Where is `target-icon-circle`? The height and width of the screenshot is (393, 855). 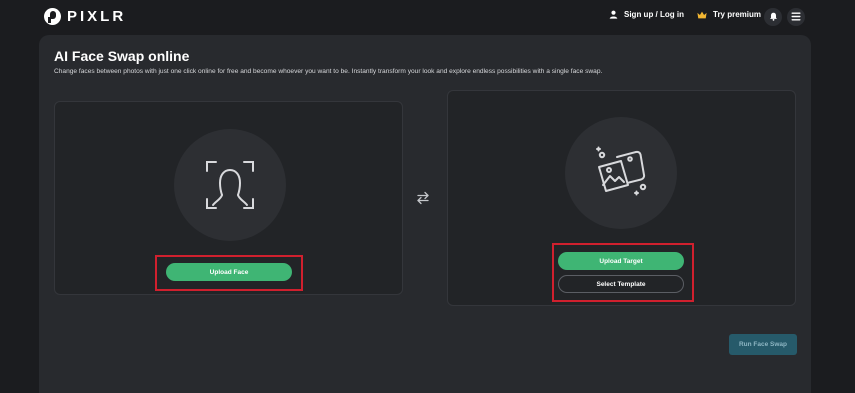
target-icon-circle is located at coordinates (621, 173).